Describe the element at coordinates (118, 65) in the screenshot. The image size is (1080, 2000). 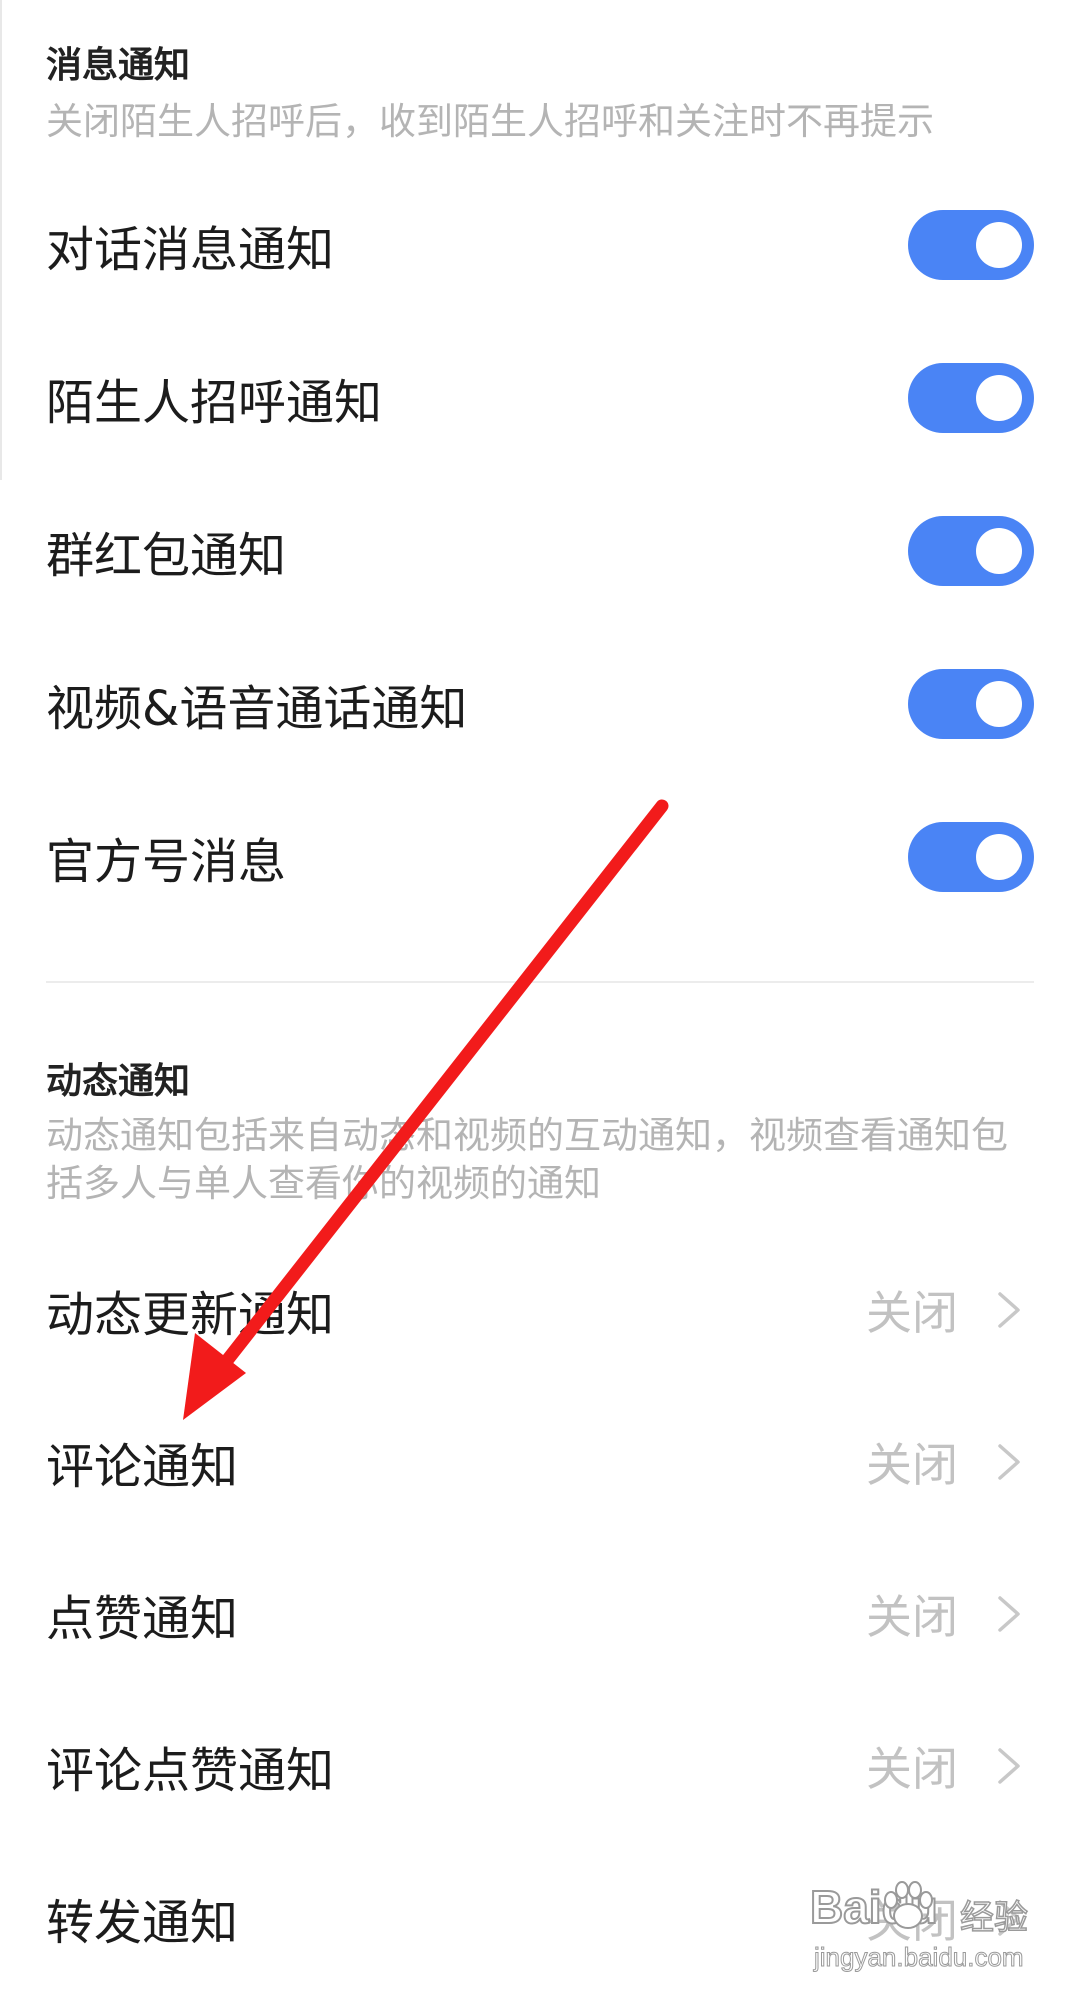
I see `message-section-title: 消息通知` at that location.